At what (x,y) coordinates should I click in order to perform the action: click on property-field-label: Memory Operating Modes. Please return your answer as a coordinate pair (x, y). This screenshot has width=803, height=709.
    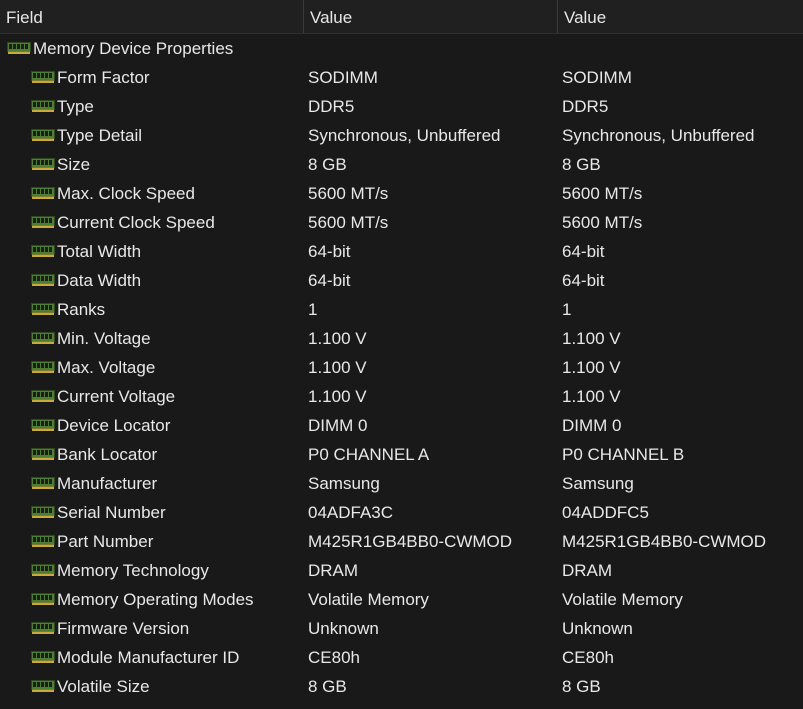
    Looking at the image, I should click on (155, 599).